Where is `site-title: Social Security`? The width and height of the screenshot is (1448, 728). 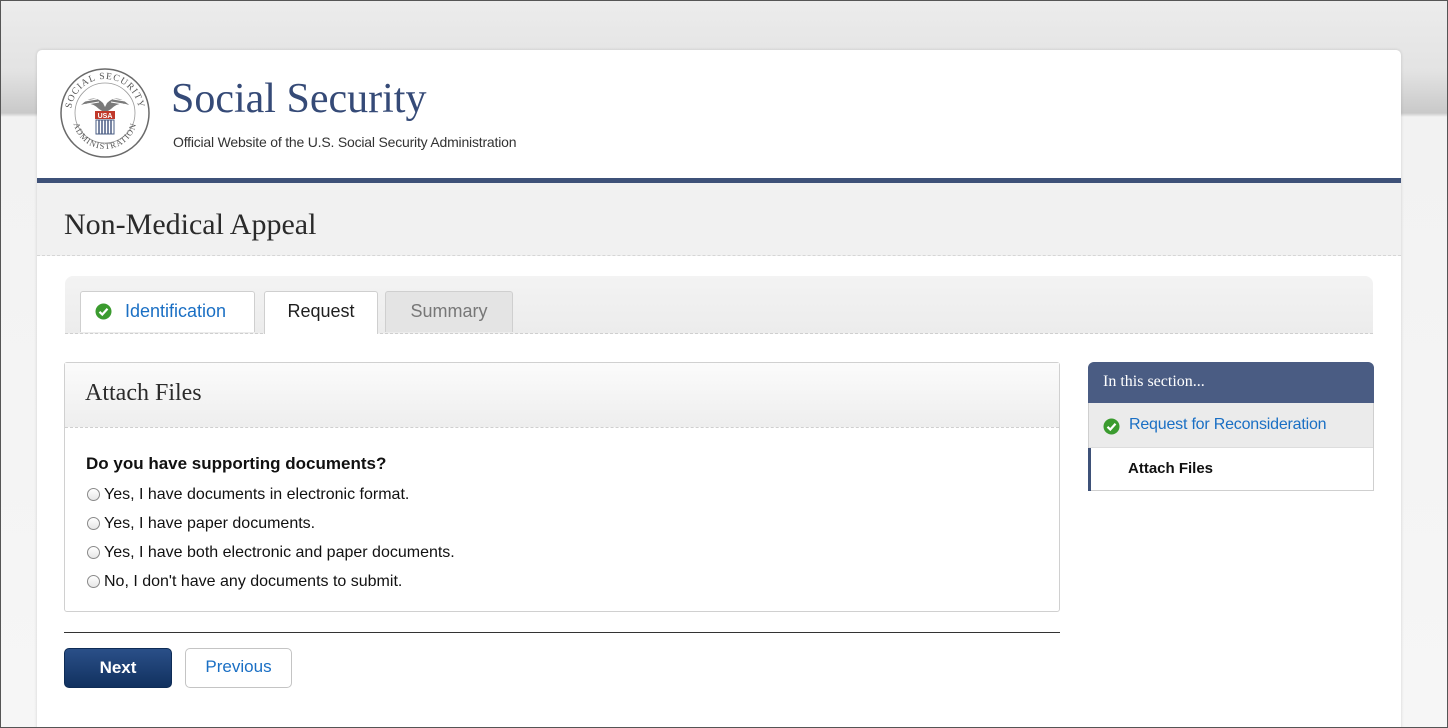
site-title: Social Security is located at coordinates (298, 99).